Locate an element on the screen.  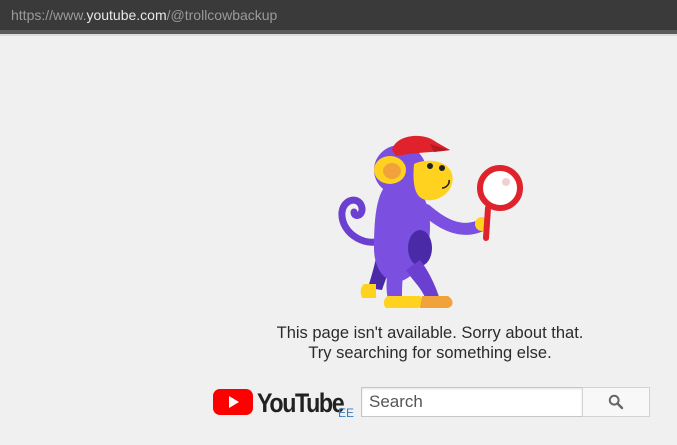
url-path: /@trollcowbackup is located at coordinates (222, 15).